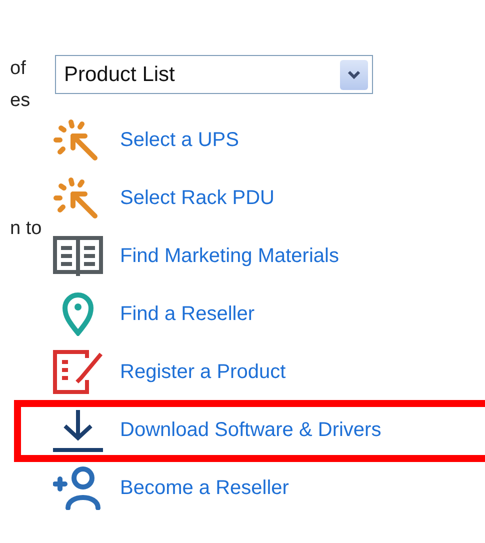 The image size is (485, 543). I want to click on product-dropdown: Product List, so click(214, 74).